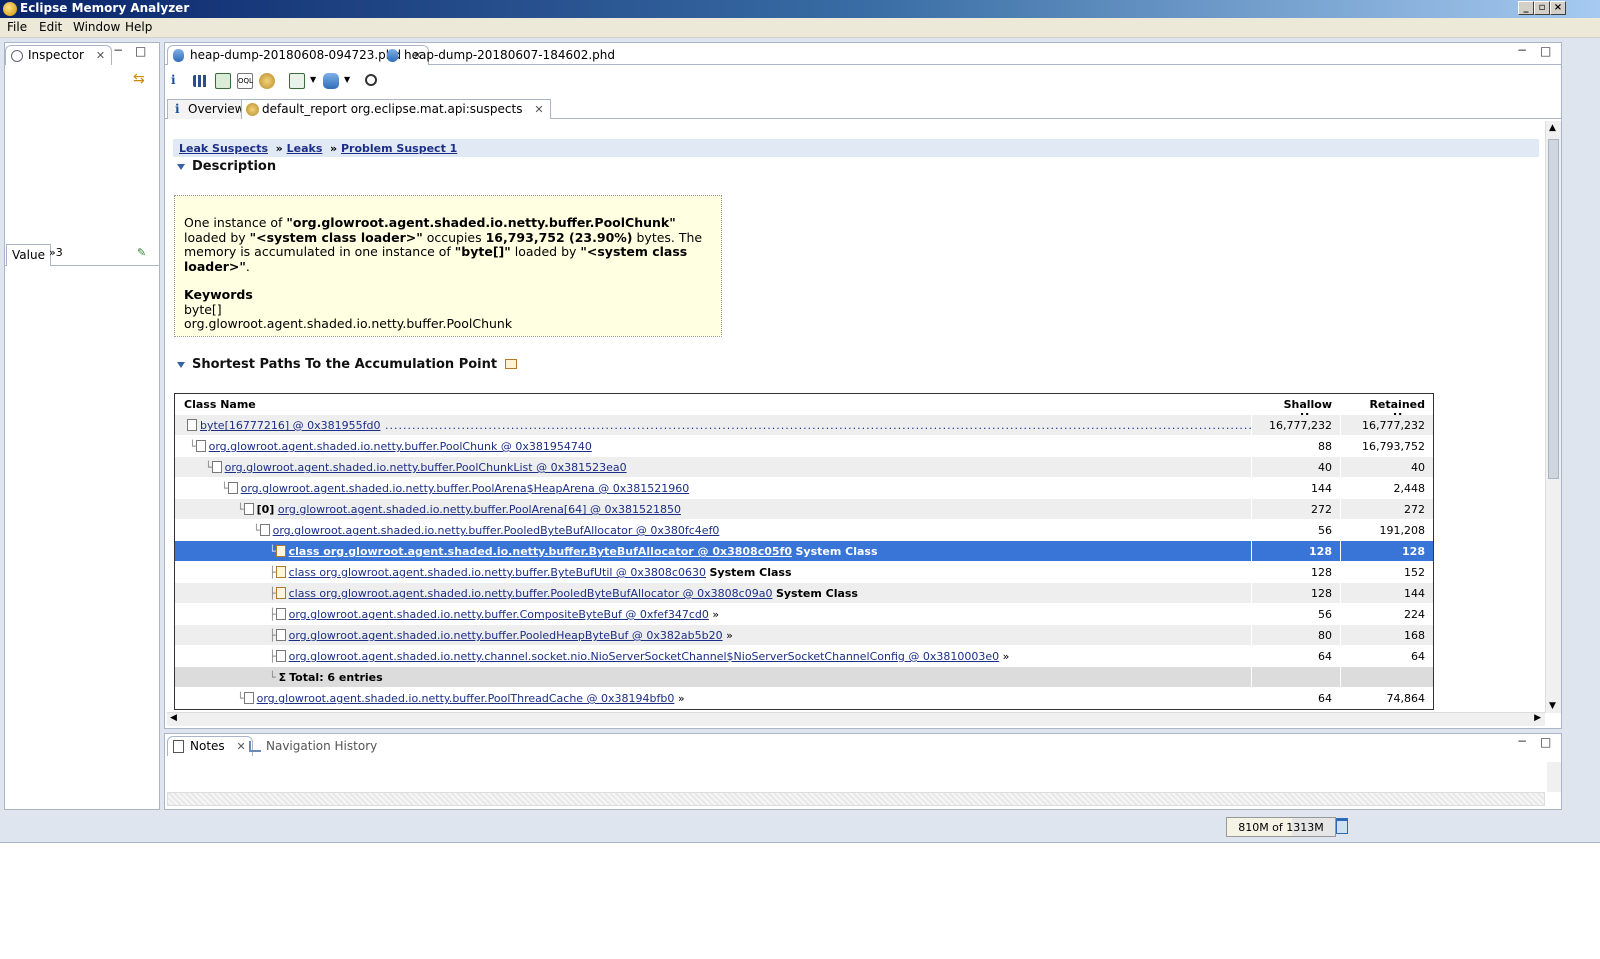  What do you see at coordinates (201, 81) in the screenshot?
I see `histogram-icon` at bounding box center [201, 81].